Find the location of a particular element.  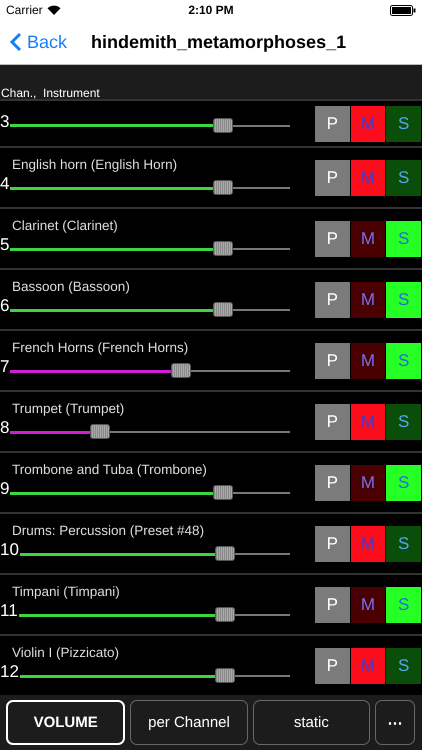

wifi-icon is located at coordinates (53, 10).